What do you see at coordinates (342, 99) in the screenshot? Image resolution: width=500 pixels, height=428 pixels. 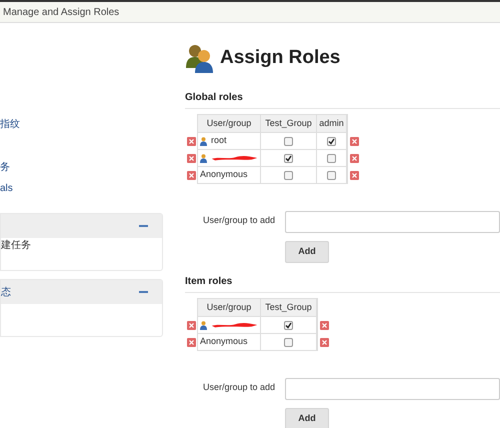 I see `section-heading: Global roles` at bounding box center [342, 99].